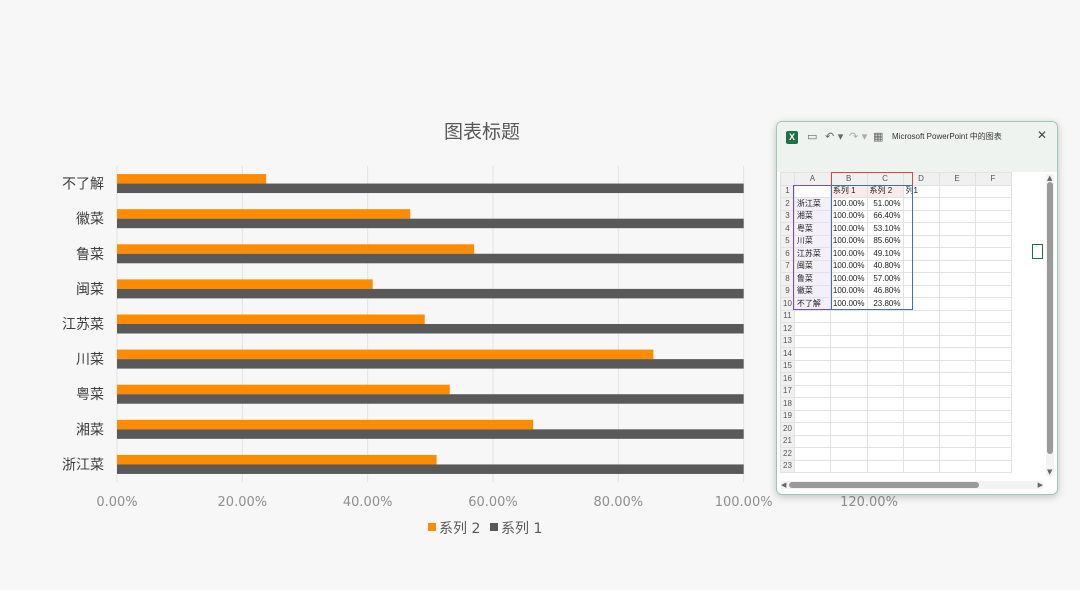 Image resolution: width=1080 pixels, height=590 pixels. I want to click on row-header: 3, so click(787, 216).